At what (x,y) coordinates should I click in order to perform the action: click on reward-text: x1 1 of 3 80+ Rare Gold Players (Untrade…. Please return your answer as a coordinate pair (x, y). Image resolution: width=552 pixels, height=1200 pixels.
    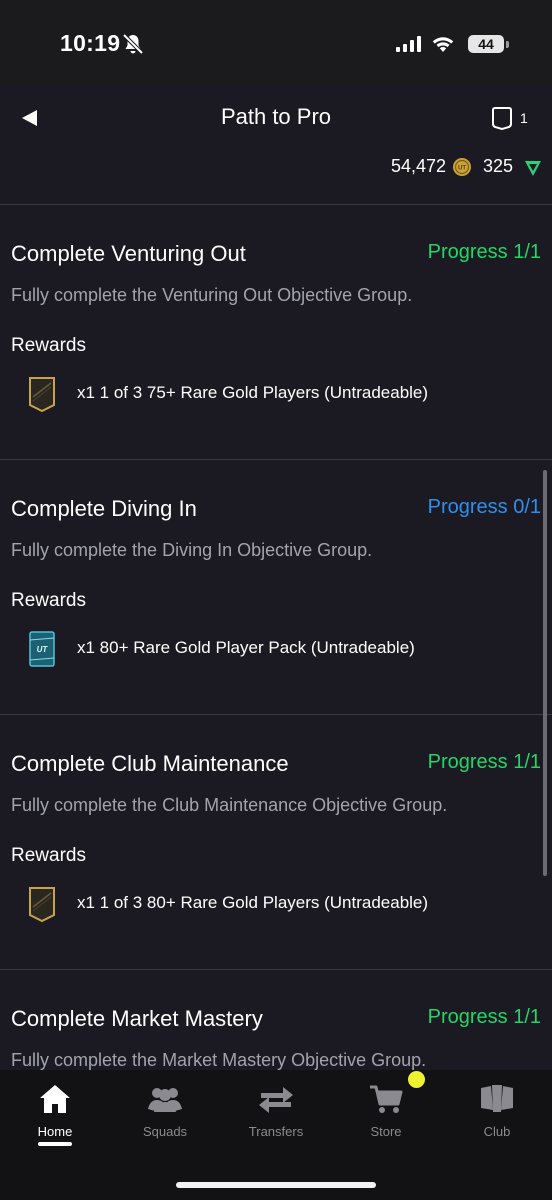
    Looking at the image, I should click on (253, 902).